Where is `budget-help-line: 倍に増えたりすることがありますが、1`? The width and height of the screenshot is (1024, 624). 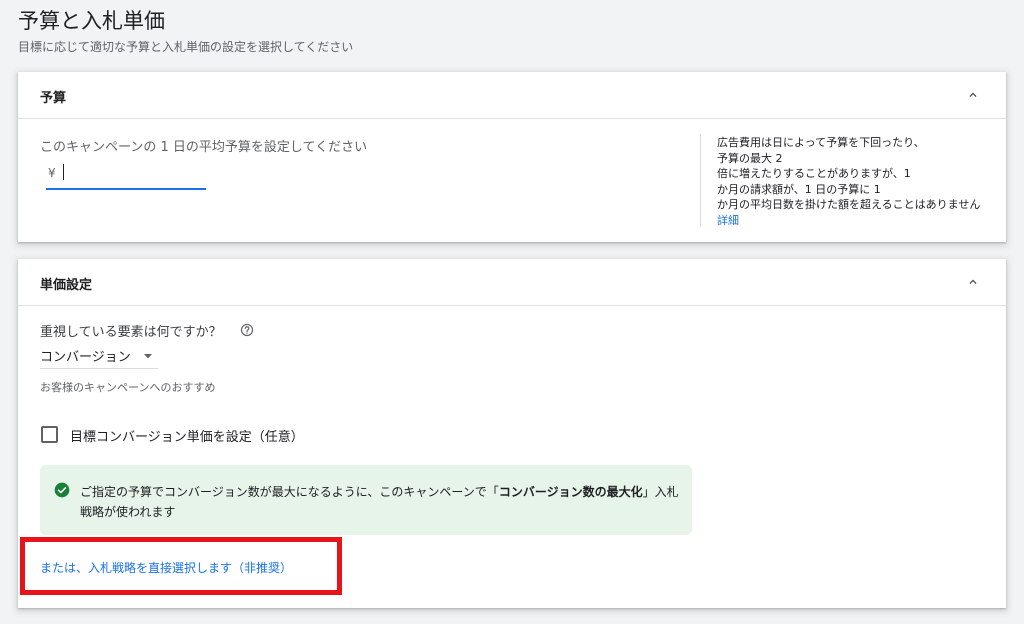
budget-help-line: 倍に増えたりすることがありますが、1 is located at coordinates (814, 173).